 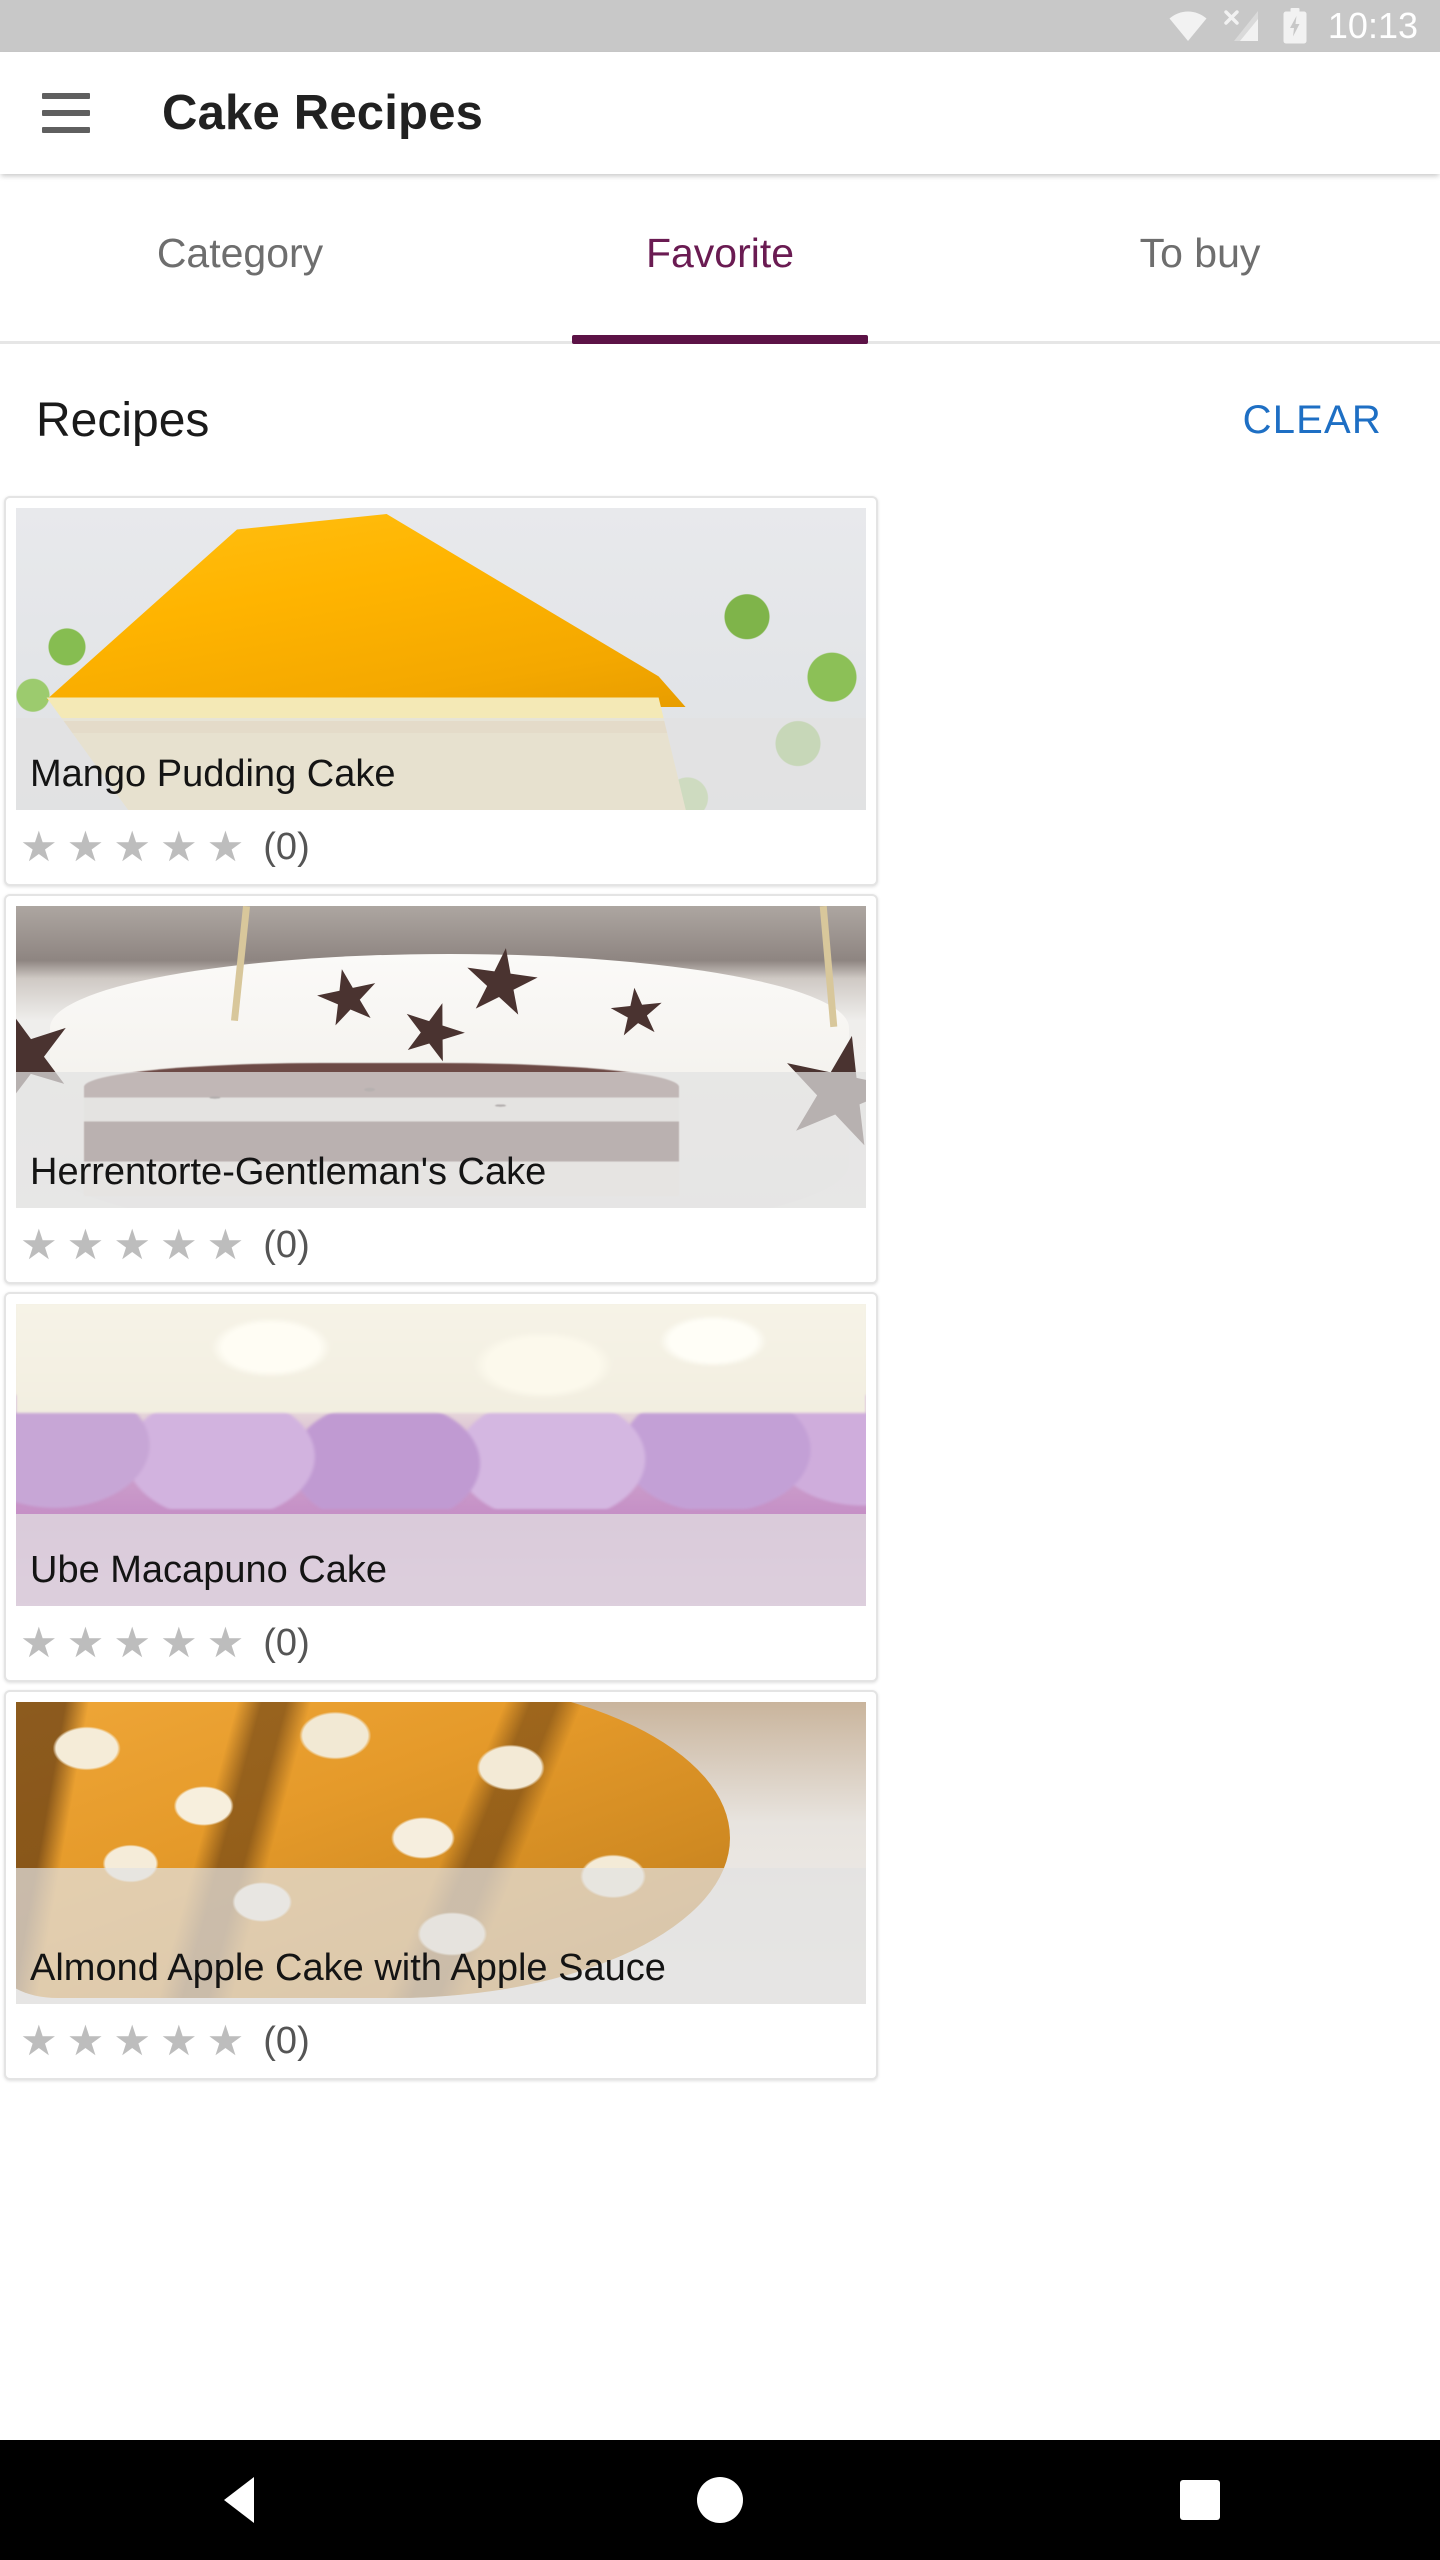 I want to click on recipe-title: Ube Macapuno Cake, so click(x=441, y=1560).